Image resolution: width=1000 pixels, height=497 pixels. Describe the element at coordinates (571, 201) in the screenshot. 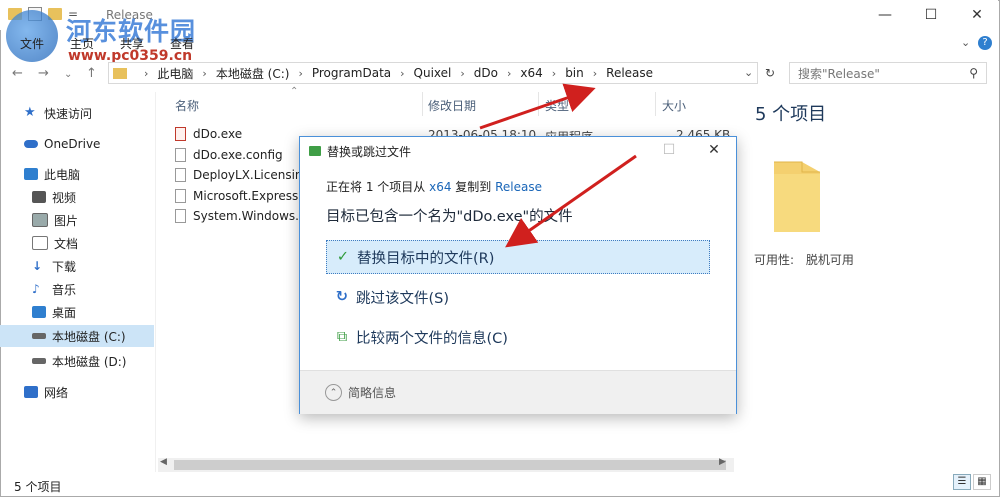

I see `arrow-to-replace-icon` at that location.